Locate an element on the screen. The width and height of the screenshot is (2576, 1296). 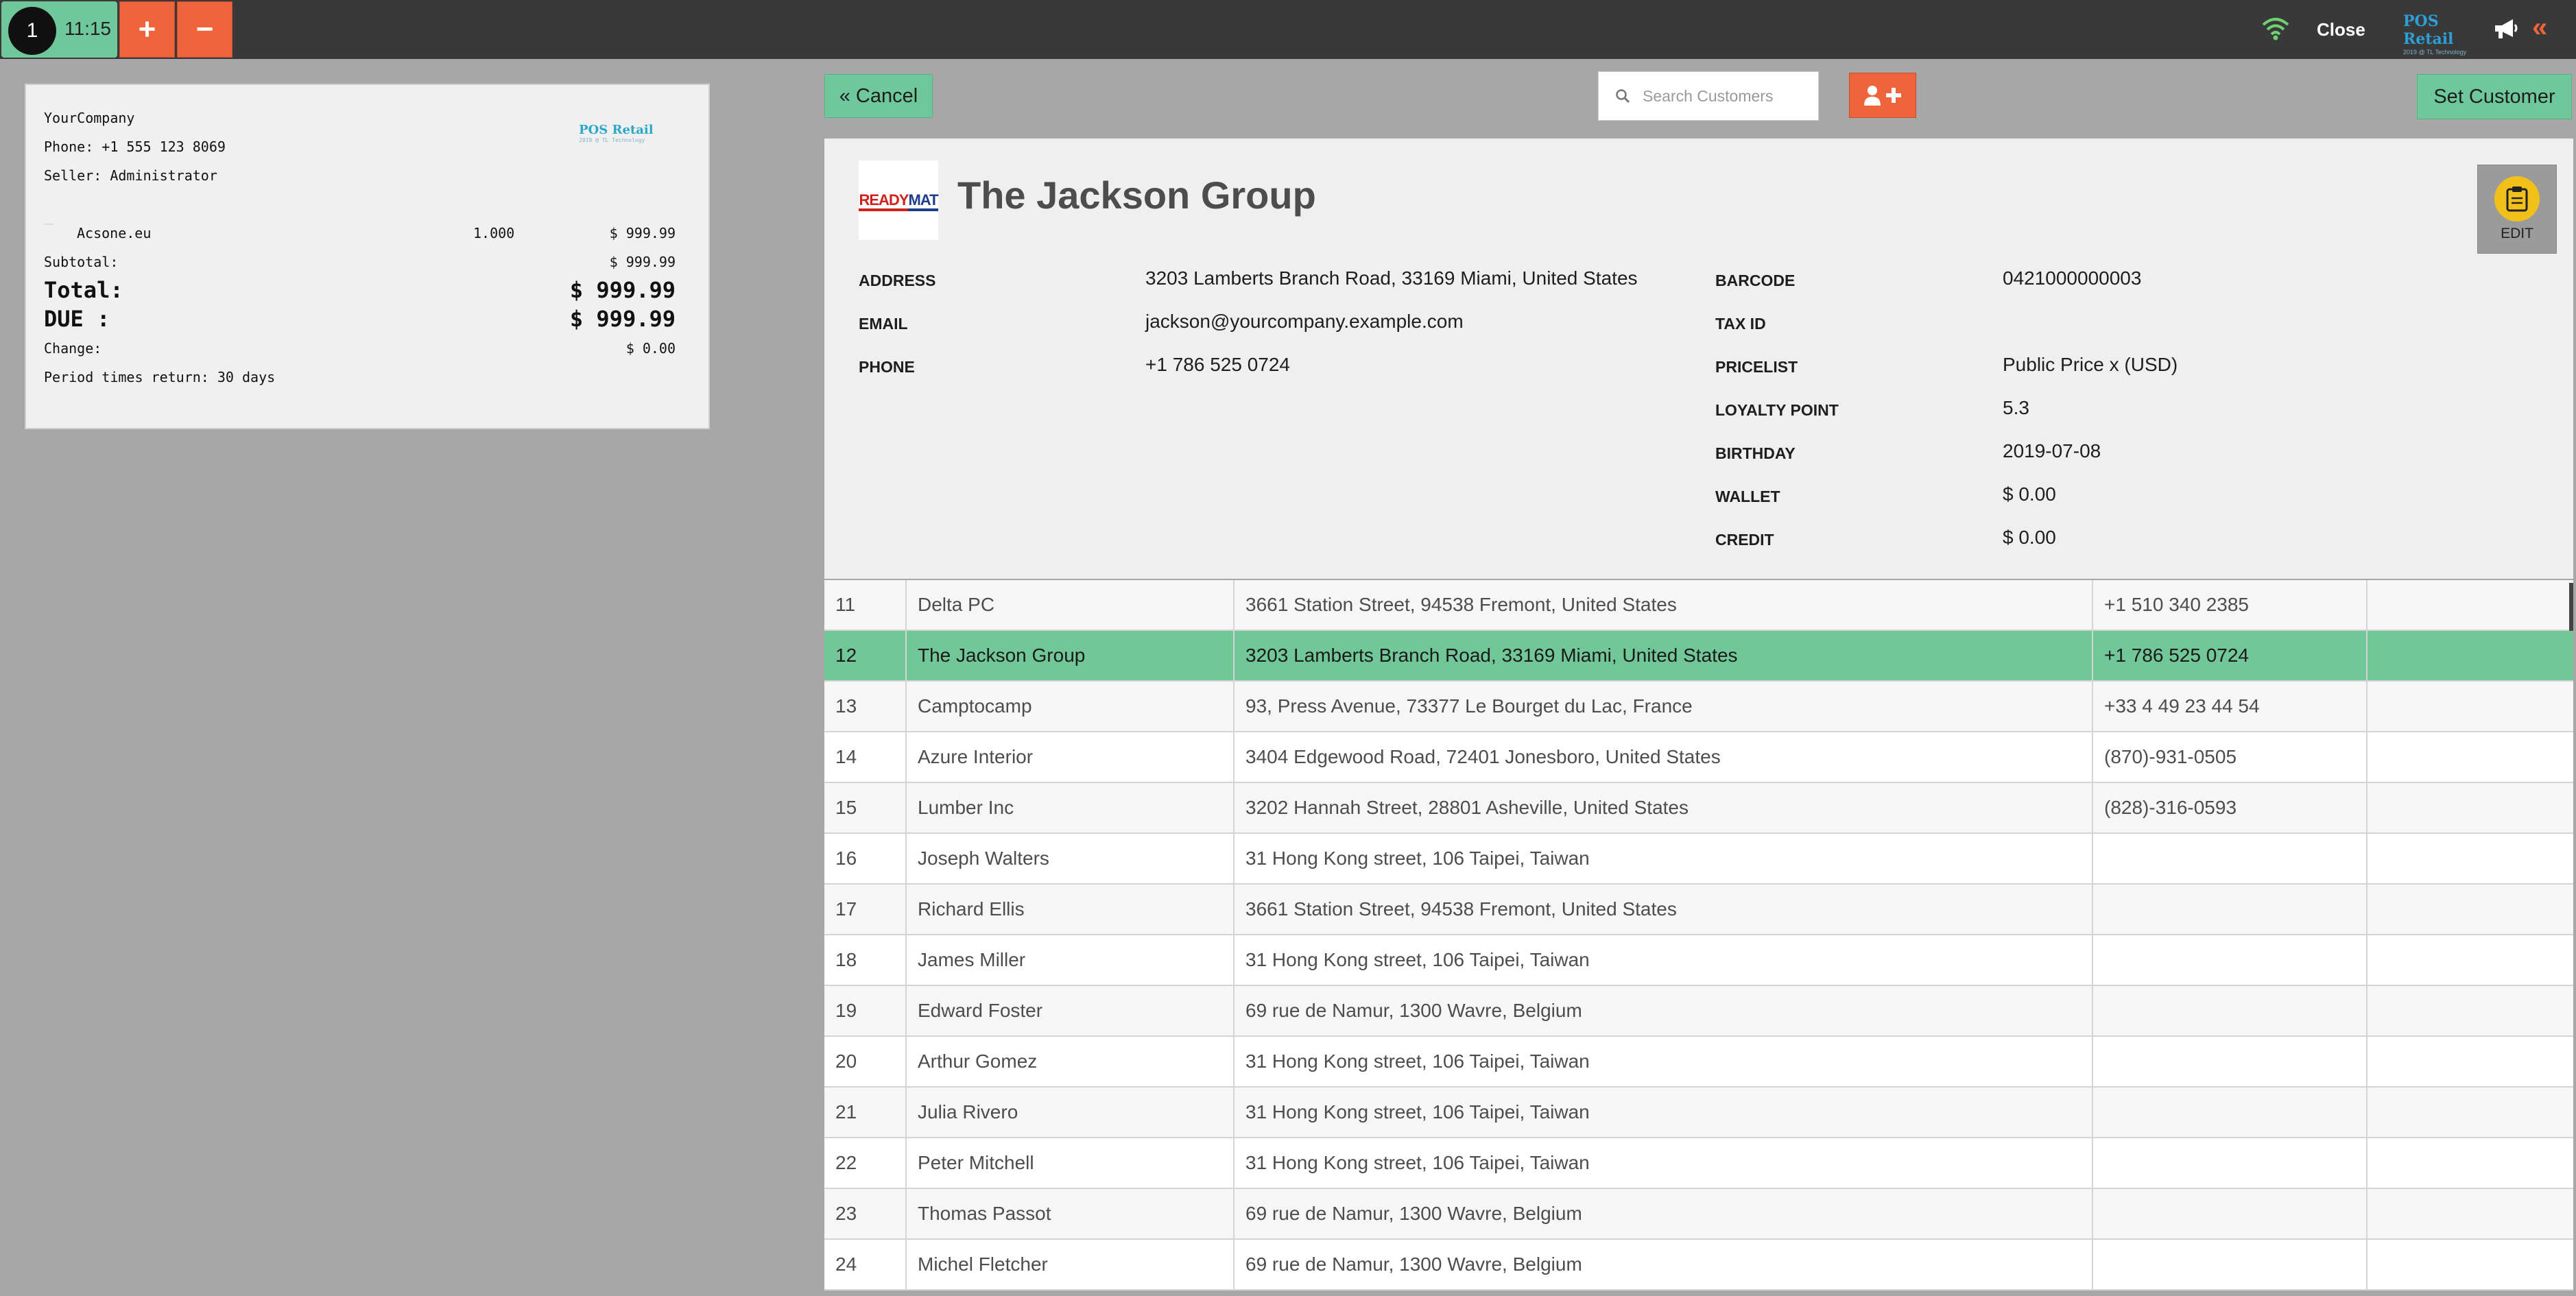
clipboard-icon is located at coordinates (2517, 198).